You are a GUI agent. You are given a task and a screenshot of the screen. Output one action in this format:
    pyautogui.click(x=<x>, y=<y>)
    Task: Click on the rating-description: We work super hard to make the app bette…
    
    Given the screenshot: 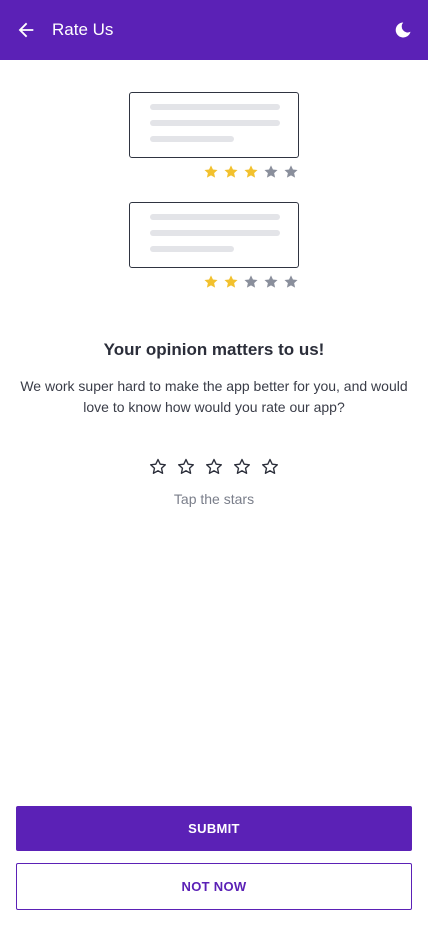 What is the action you would take?
    pyautogui.click(x=214, y=396)
    